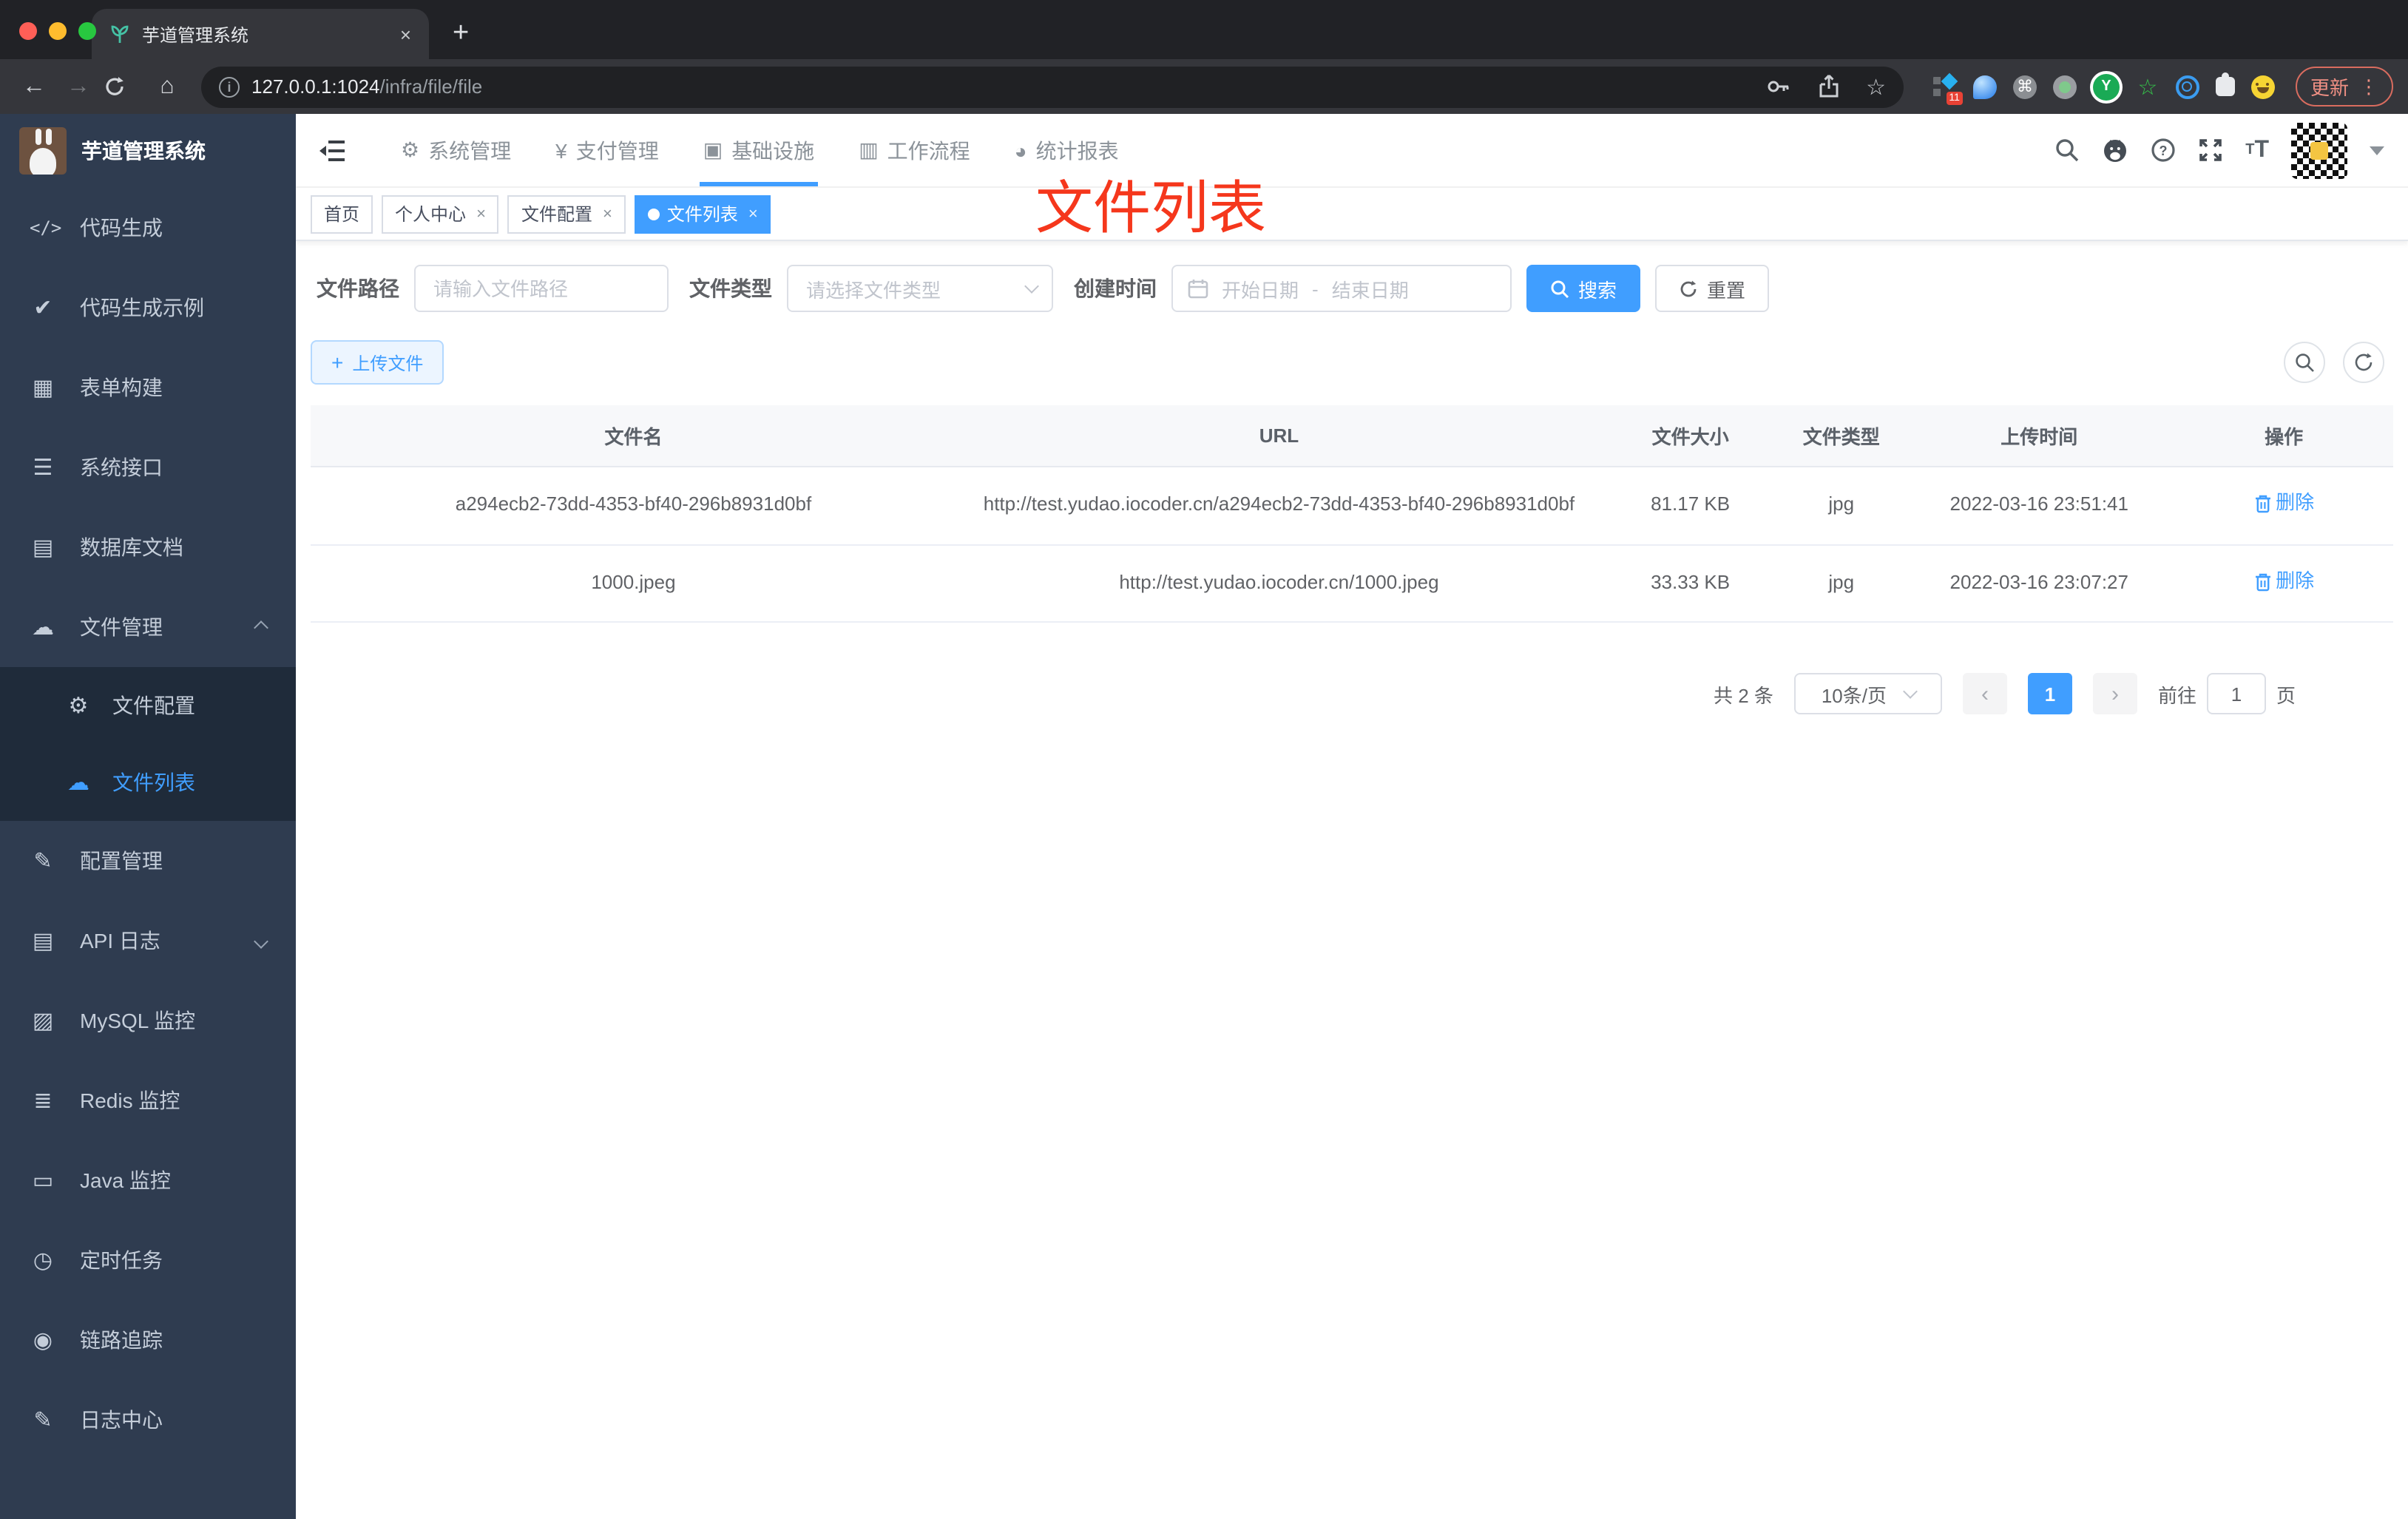  What do you see at coordinates (2363, 362) in the screenshot?
I see `refresh-table-button` at bounding box center [2363, 362].